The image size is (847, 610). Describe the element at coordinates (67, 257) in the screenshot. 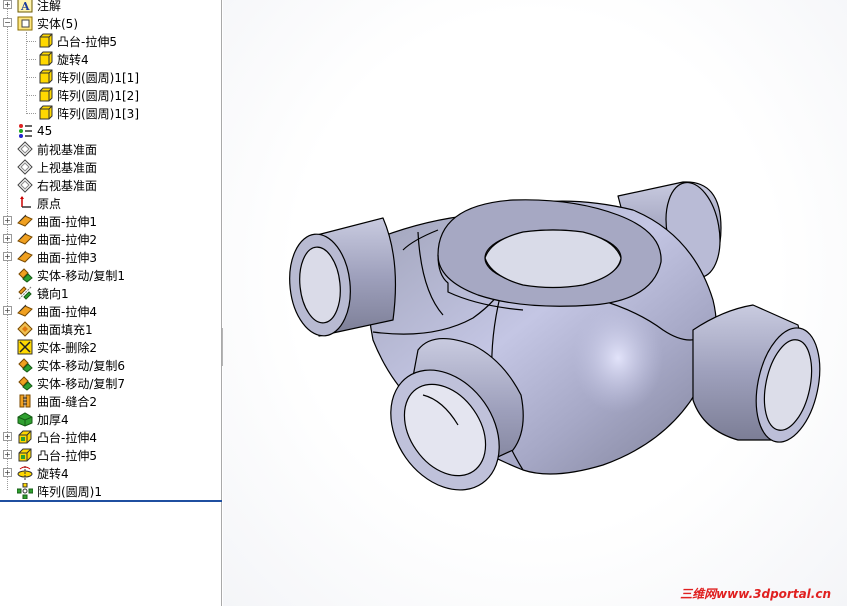

I see `tree-item-label: 曲面-拉伸3` at that location.